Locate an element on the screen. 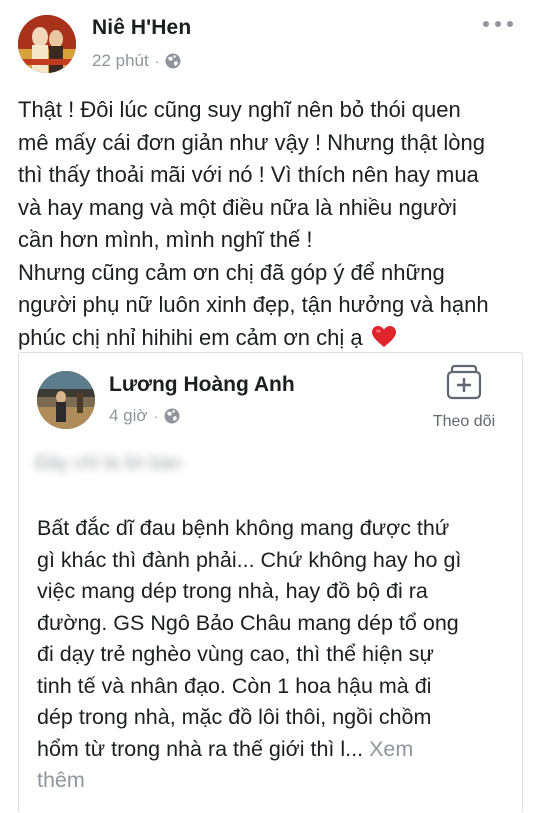 Image resolution: width=539 pixels, height=813 pixels. shared-text-line: việc mang dép trong nhà, hay đồ bộ đi ra is located at coordinates (232, 591).